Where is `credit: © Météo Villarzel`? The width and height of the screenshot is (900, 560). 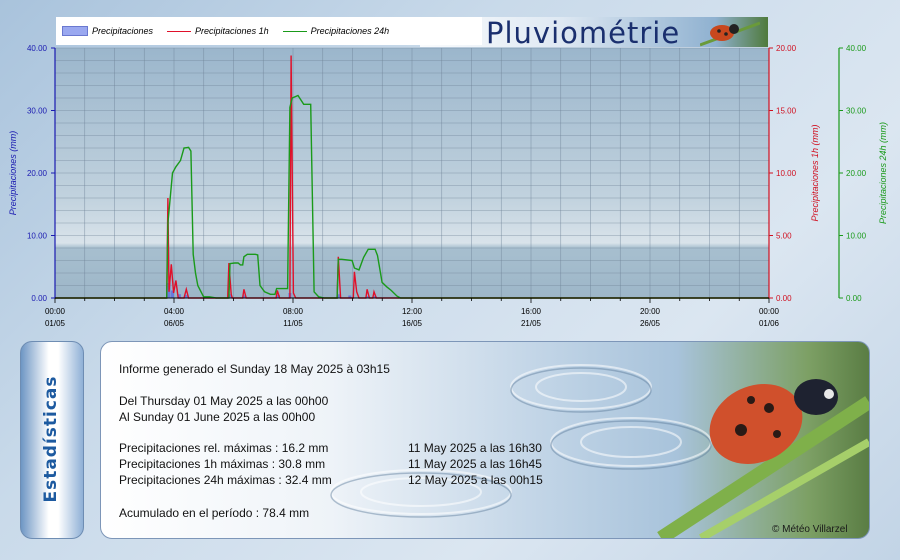
credit: © Météo Villarzel is located at coordinates (810, 529).